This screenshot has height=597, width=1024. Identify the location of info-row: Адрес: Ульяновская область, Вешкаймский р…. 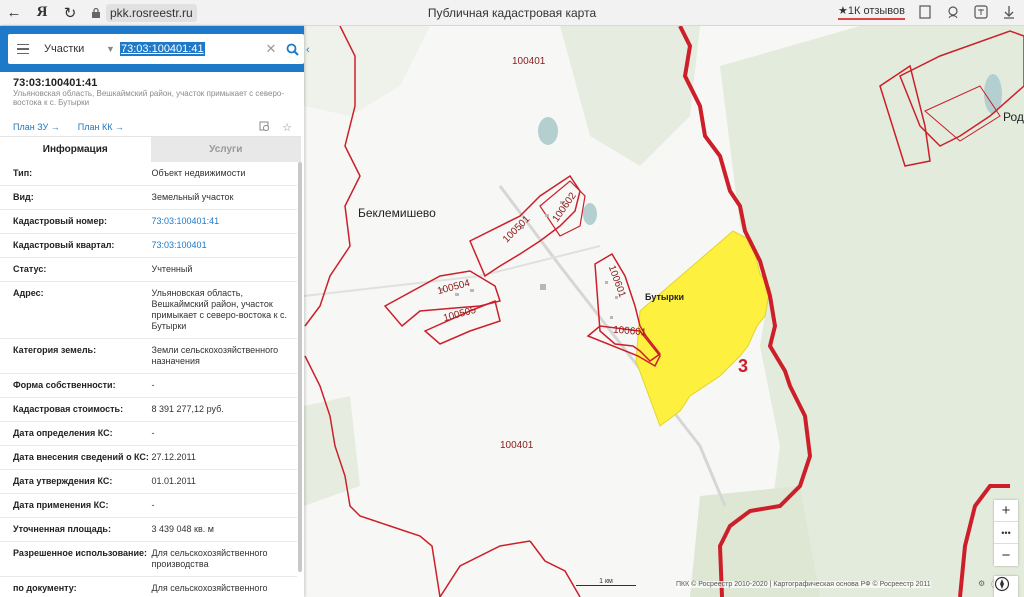
(148, 310).